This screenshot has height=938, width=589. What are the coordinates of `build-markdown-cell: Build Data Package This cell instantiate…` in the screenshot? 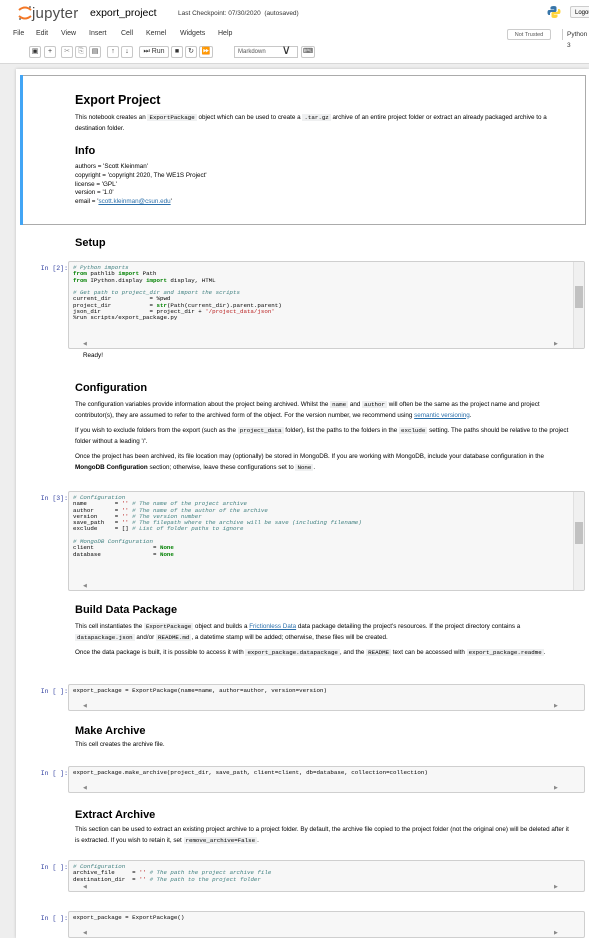 It's located at (325, 631).